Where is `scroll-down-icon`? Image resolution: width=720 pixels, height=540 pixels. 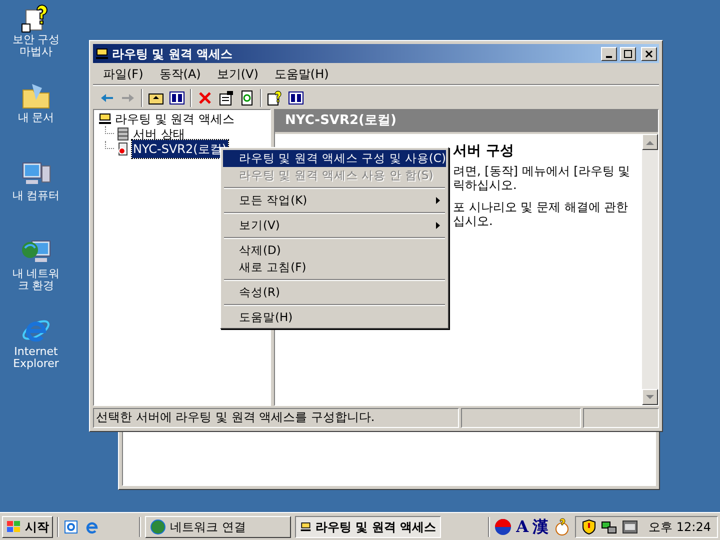 scroll-down-icon is located at coordinates (650, 397).